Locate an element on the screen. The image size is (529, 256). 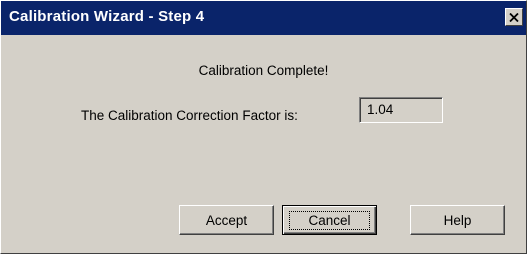
close-x-icon is located at coordinates (514, 17).